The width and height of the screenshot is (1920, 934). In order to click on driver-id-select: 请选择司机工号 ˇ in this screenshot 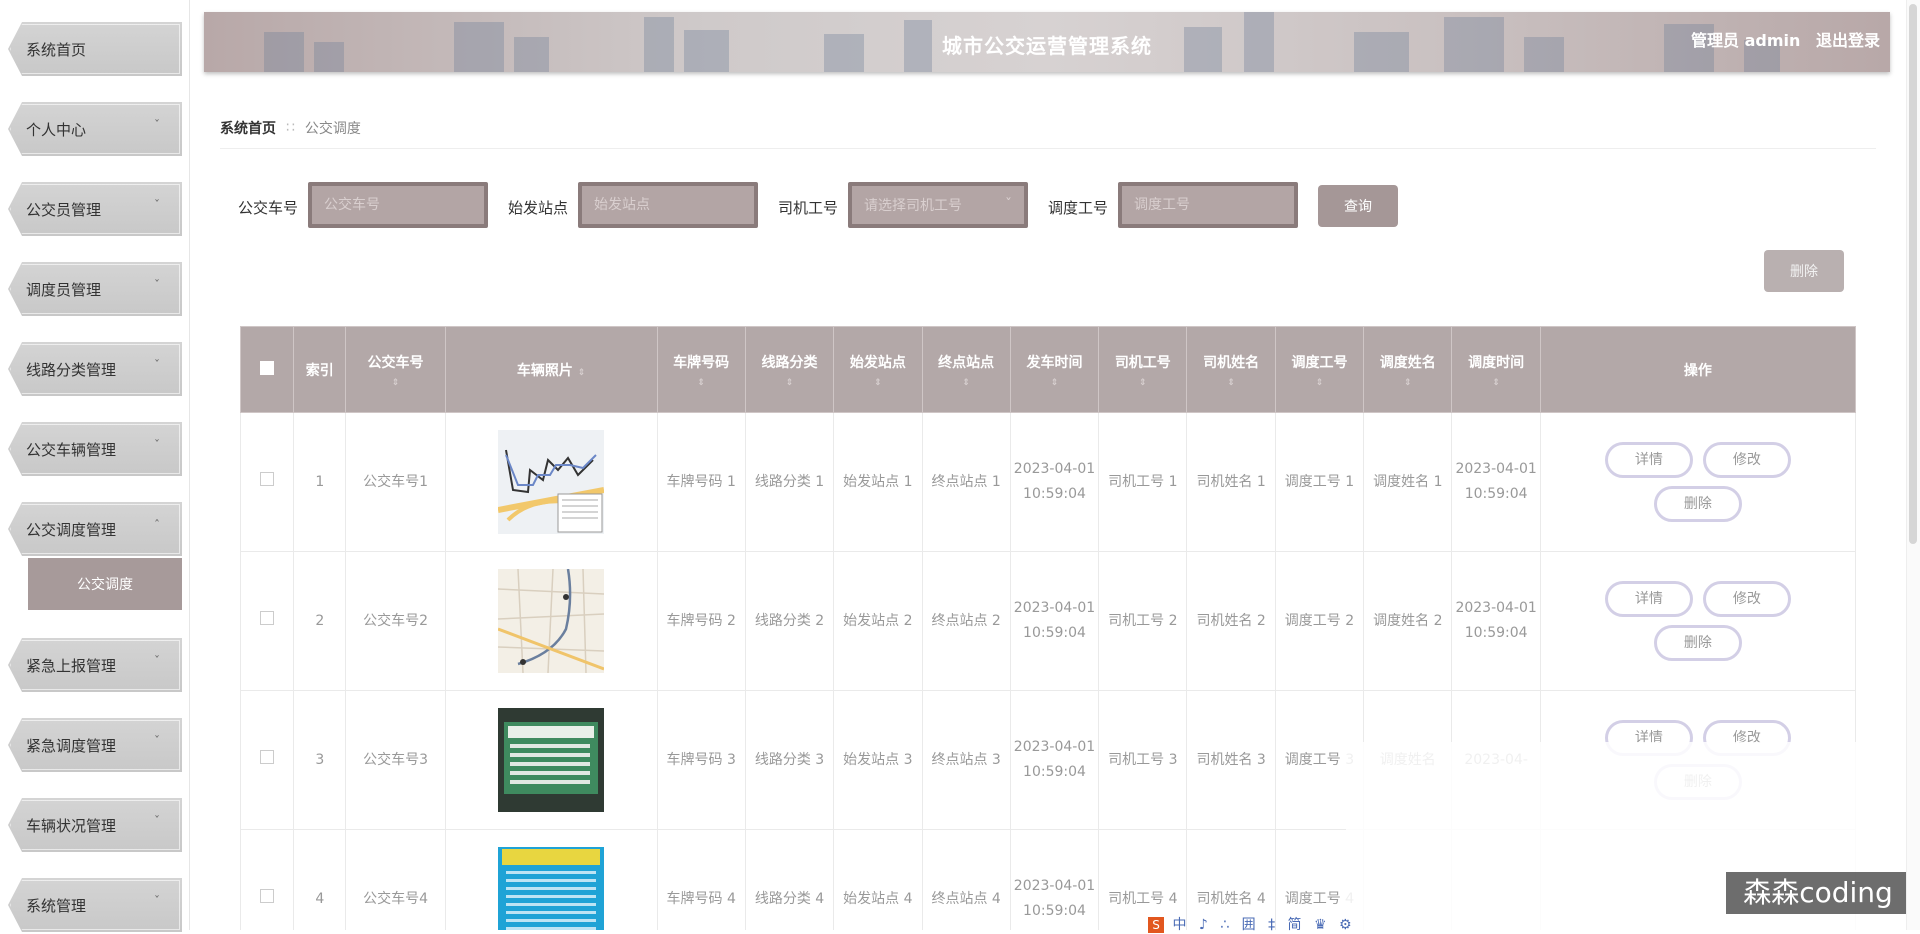, I will do `click(938, 205)`.